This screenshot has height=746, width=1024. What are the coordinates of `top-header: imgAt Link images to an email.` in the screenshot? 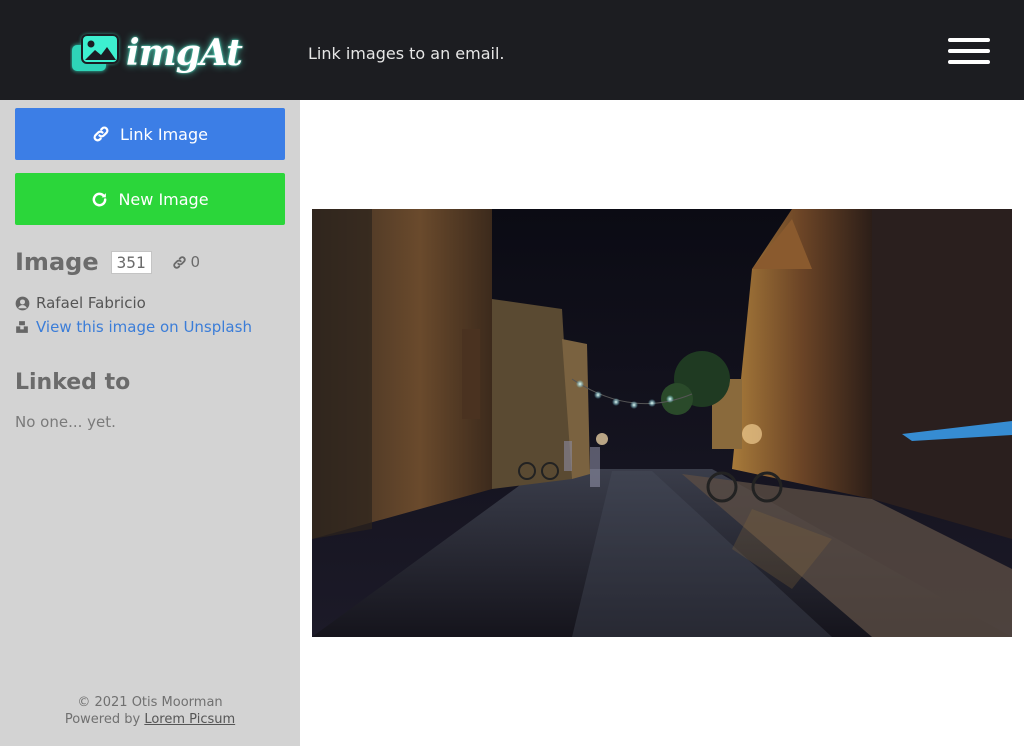 It's located at (512, 50).